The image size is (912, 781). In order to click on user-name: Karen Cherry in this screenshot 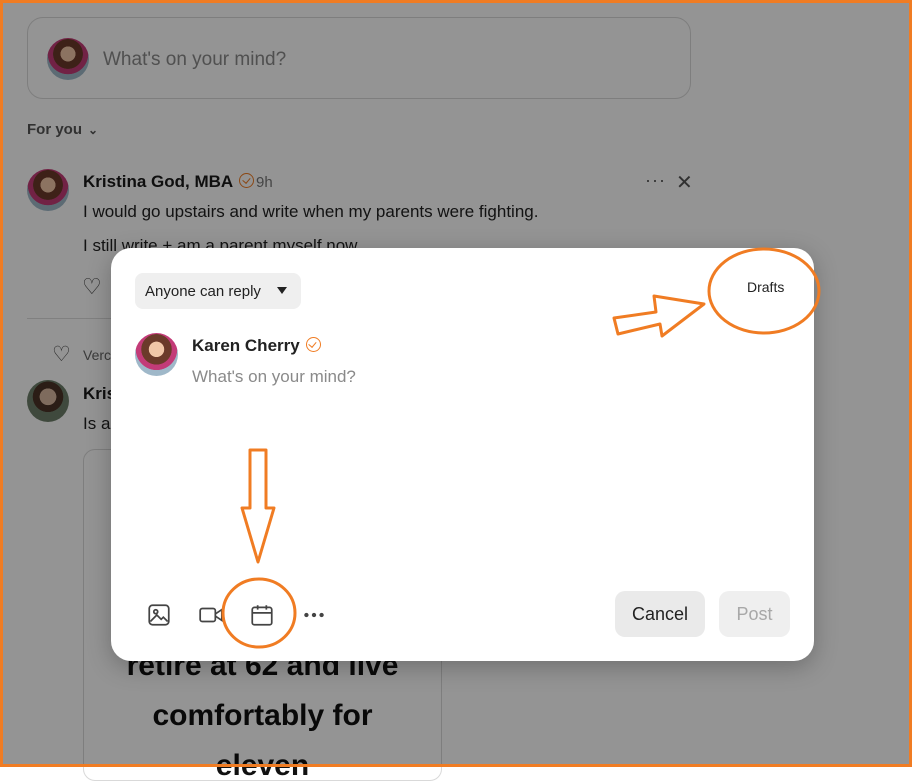, I will do `click(256, 346)`.